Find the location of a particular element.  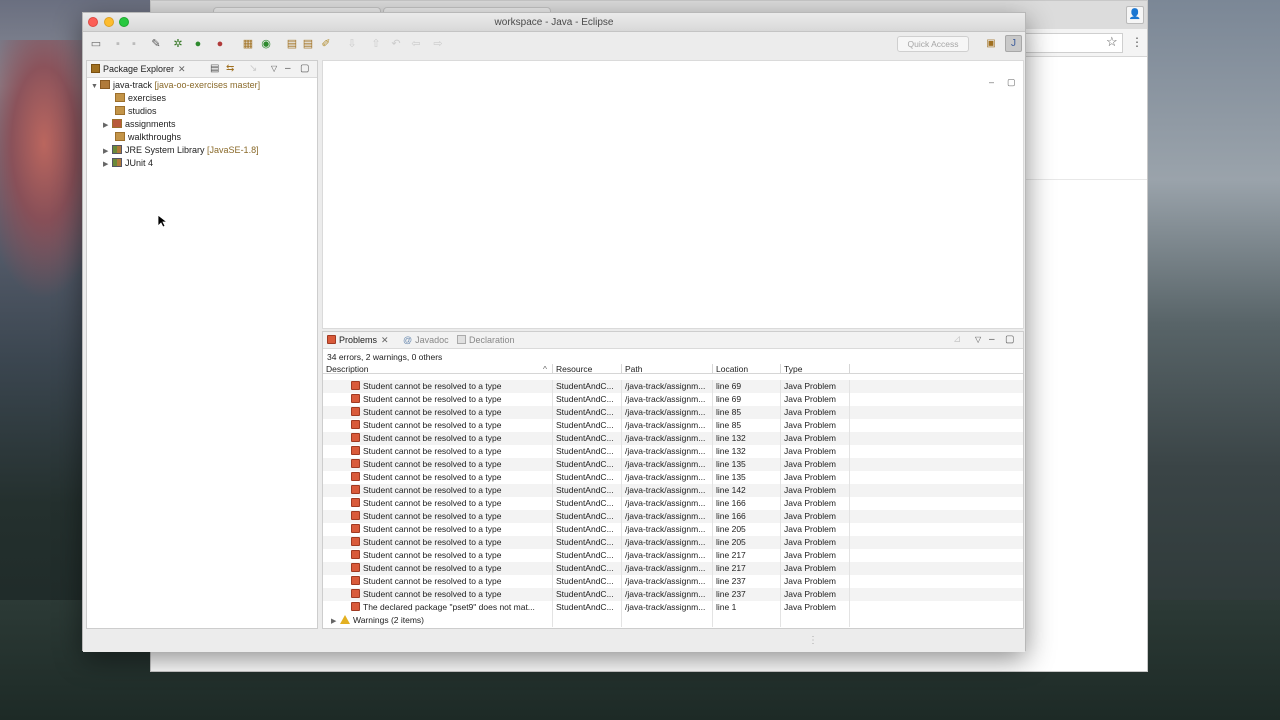

debug-icon: ✲ is located at coordinates (178, 44).